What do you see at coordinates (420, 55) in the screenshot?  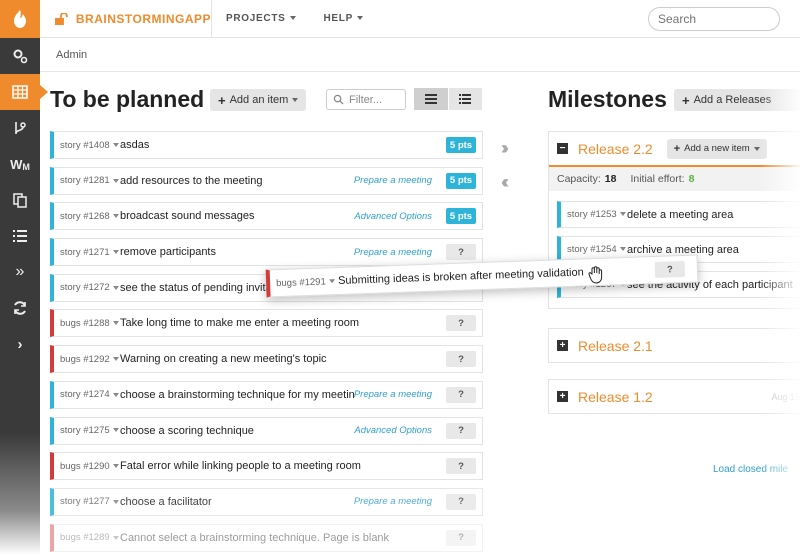 I see `breadcrumb: Admin` at bounding box center [420, 55].